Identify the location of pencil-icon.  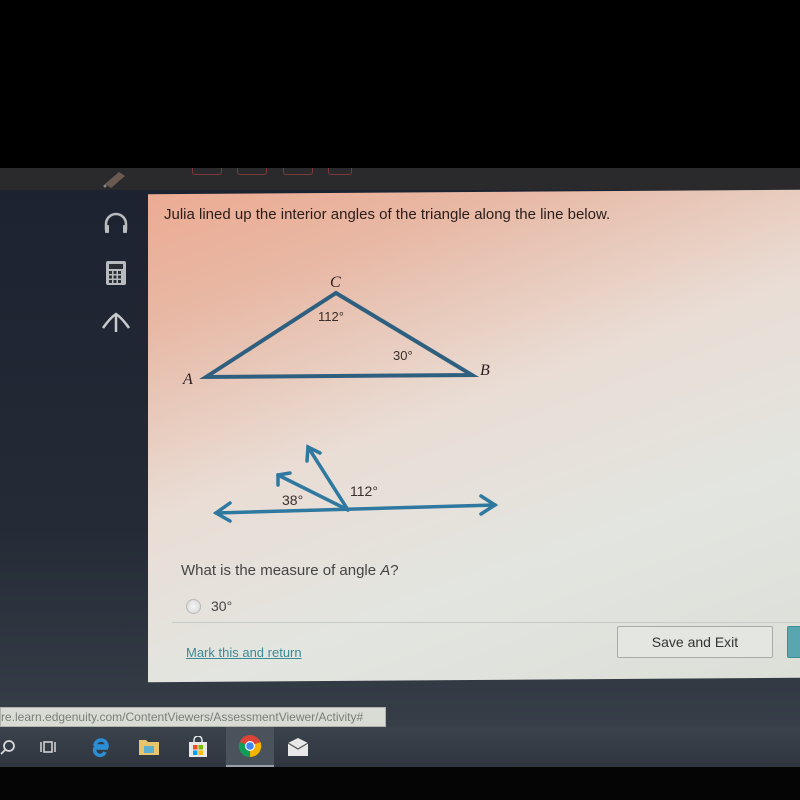
(116, 178).